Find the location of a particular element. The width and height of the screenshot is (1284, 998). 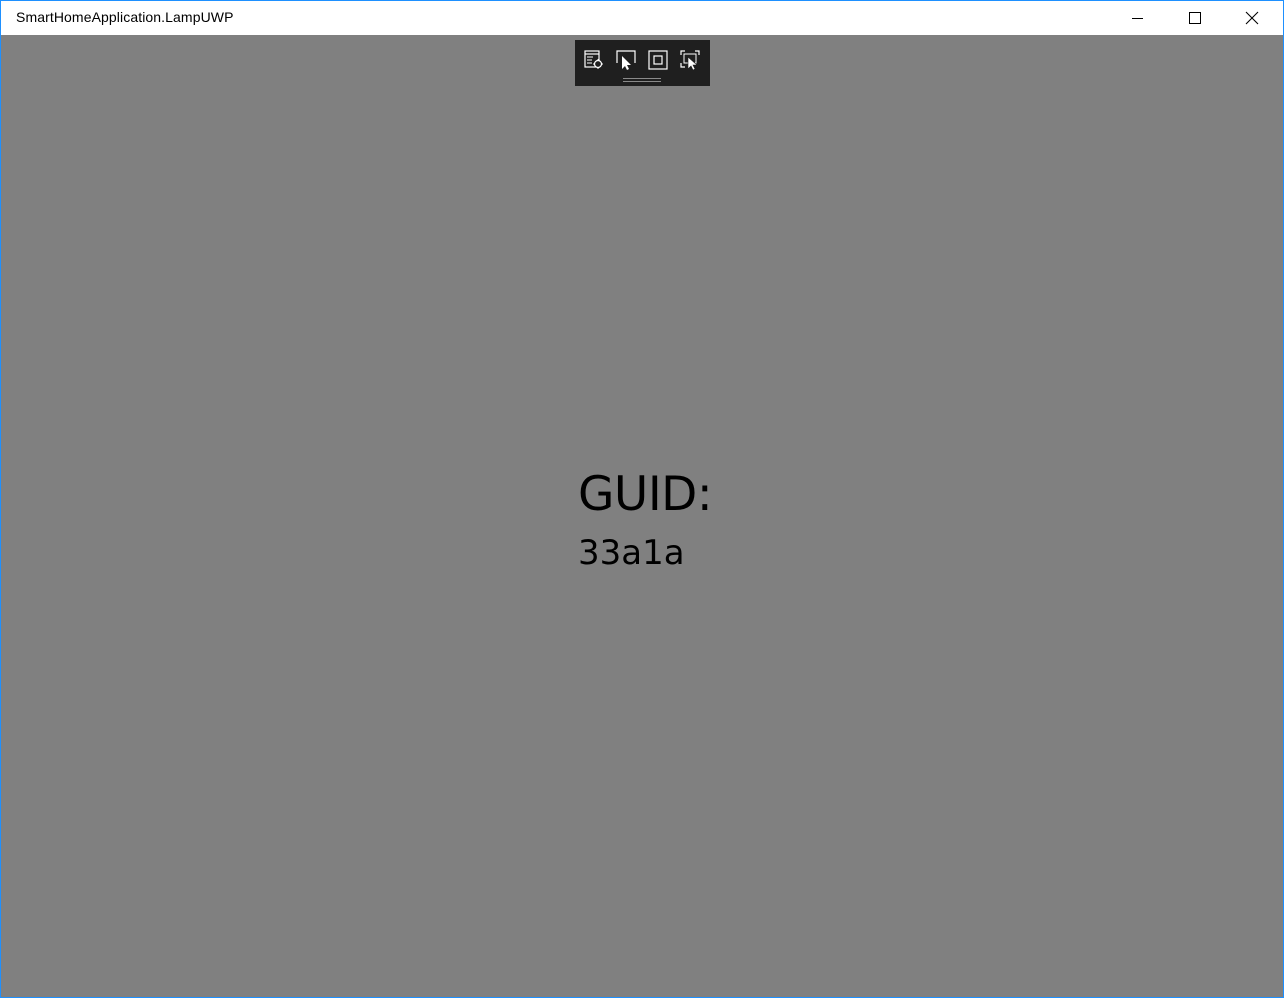

track-focused-element-button is located at coordinates (690, 60).